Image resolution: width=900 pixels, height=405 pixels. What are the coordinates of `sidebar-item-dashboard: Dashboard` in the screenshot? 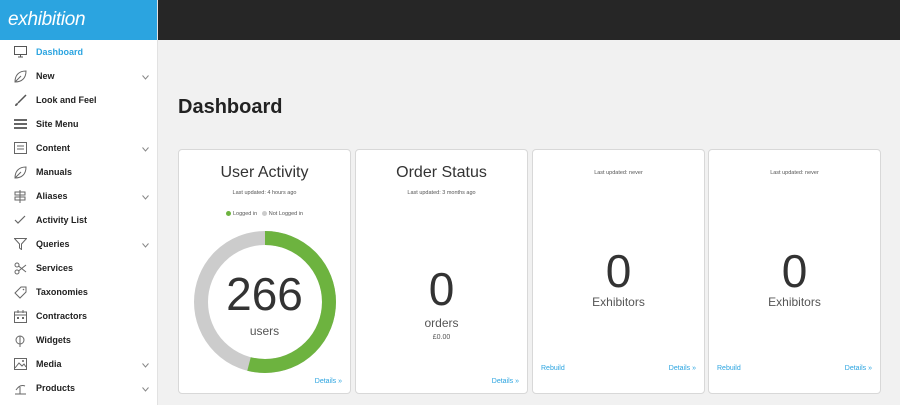 It's located at (78, 52).